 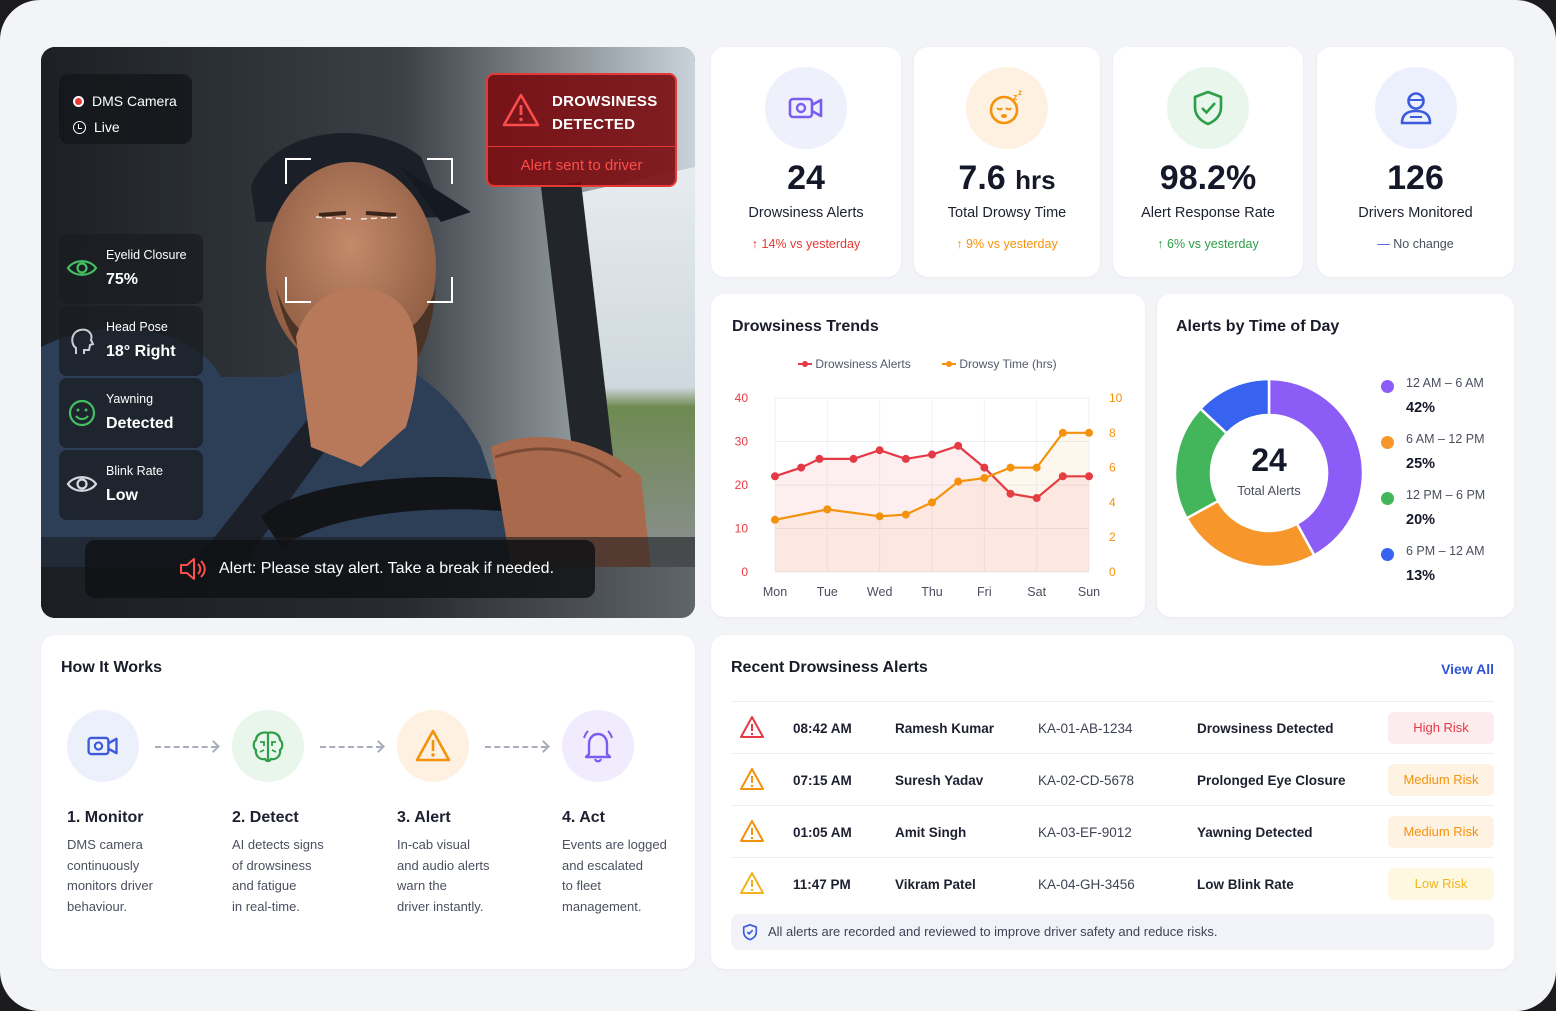 I want to click on metric-value: Detected, so click(x=140, y=423).